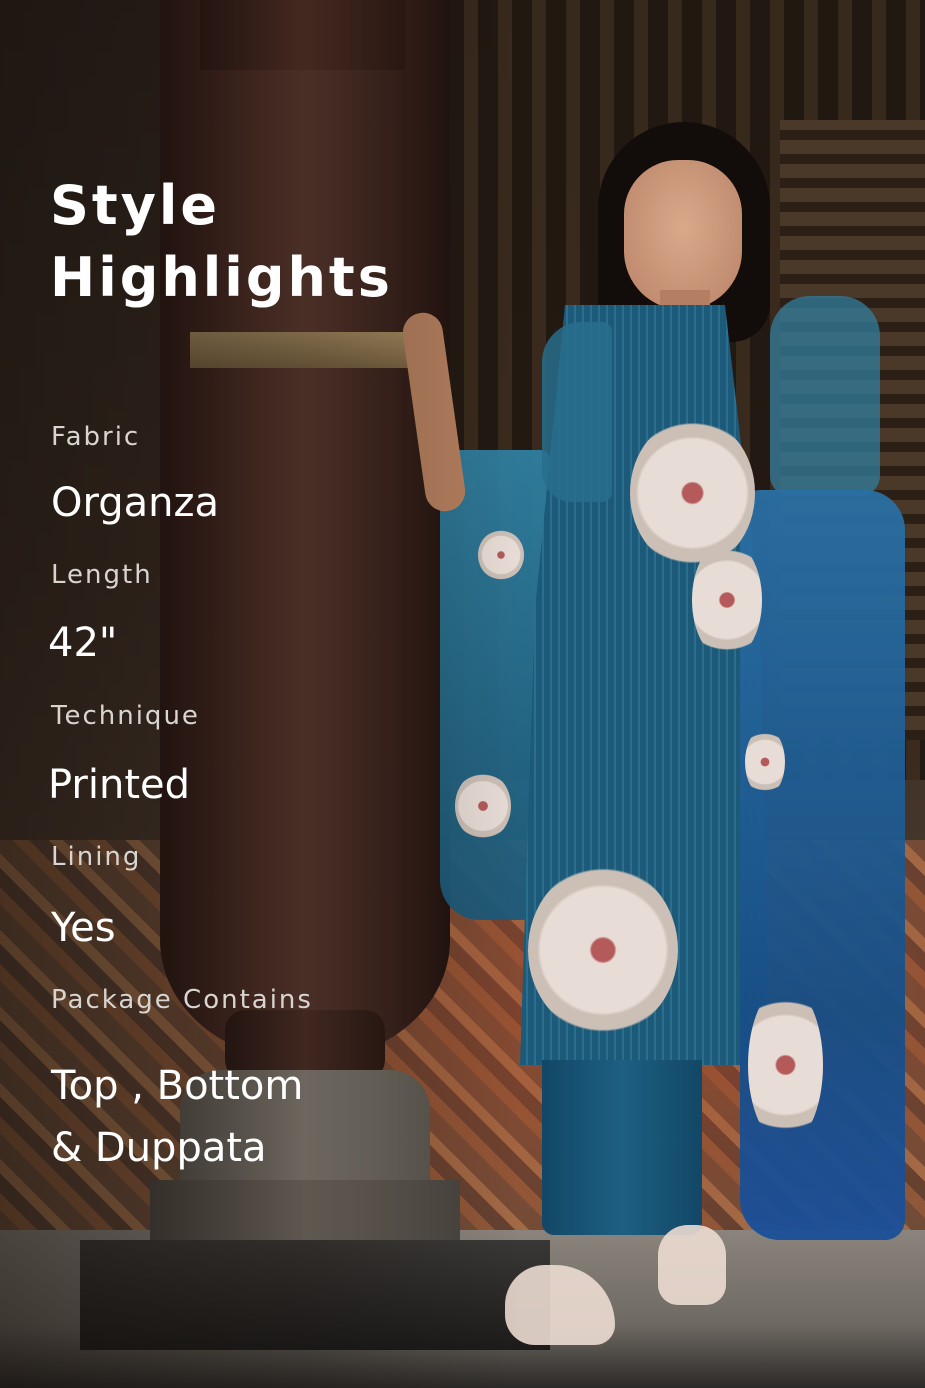  Describe the element at coordinates (622, 1147) in the screenshot. I see `model-pants` at that location.